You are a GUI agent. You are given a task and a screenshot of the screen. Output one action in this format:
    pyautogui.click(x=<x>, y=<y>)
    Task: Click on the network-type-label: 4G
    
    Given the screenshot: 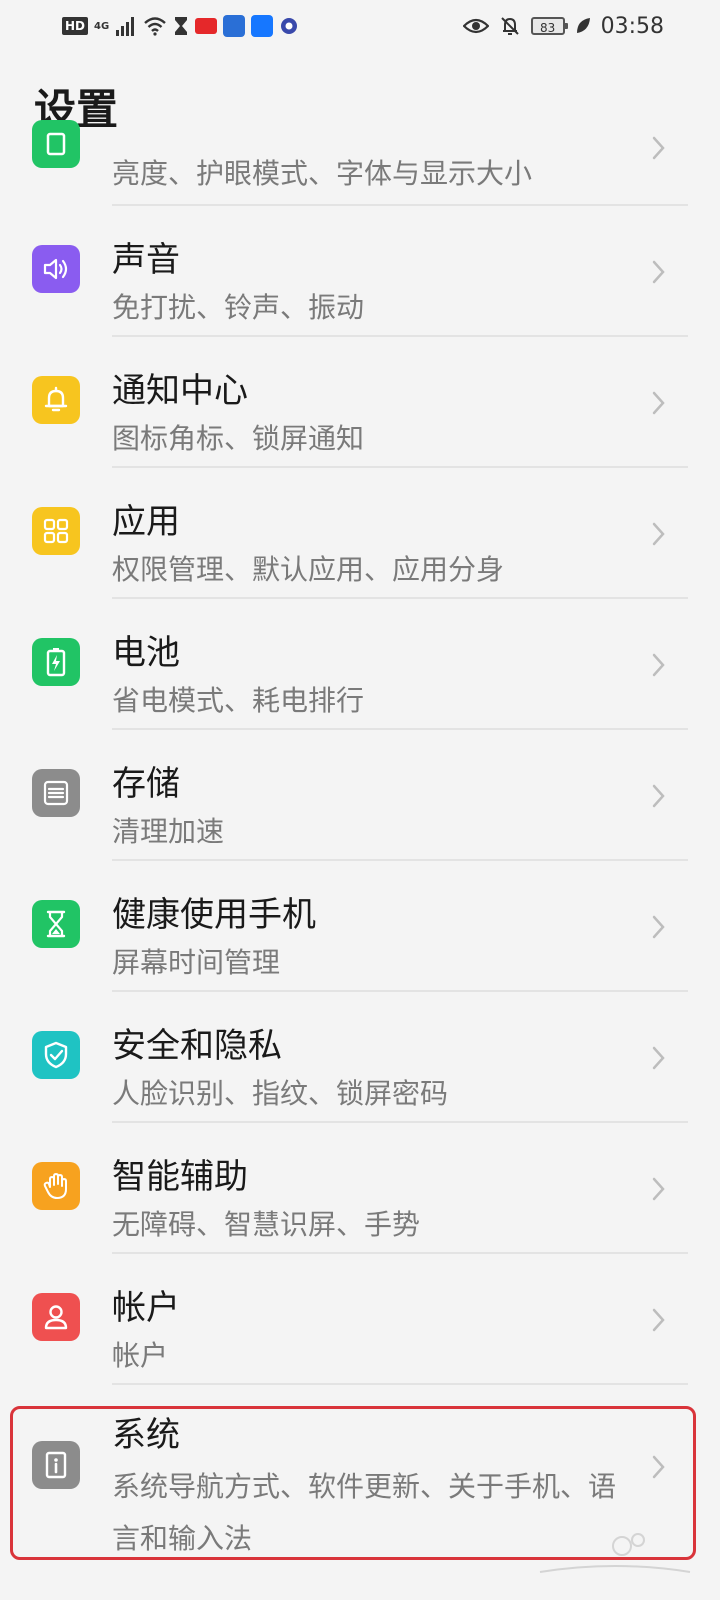 What is the action you would take?
    pyautogui.click(x=102, y=26)
    